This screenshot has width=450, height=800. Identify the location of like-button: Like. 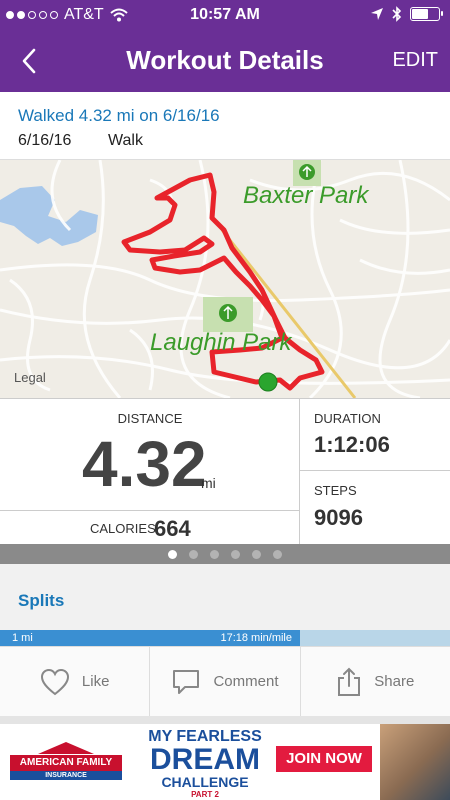
(75, 681).